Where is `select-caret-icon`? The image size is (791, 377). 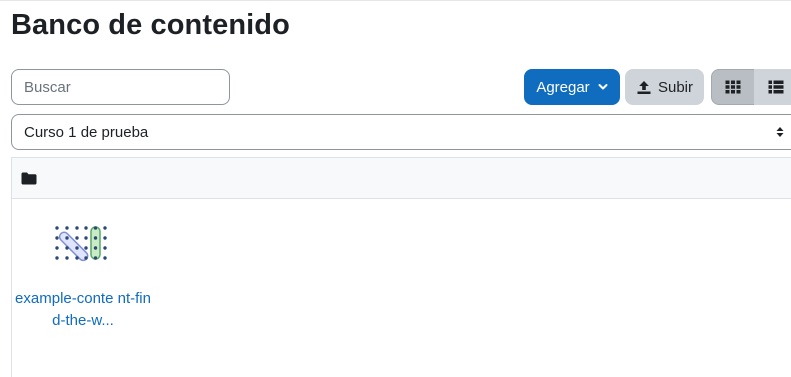
select-caret-icon is located at coordinates (780, 132).